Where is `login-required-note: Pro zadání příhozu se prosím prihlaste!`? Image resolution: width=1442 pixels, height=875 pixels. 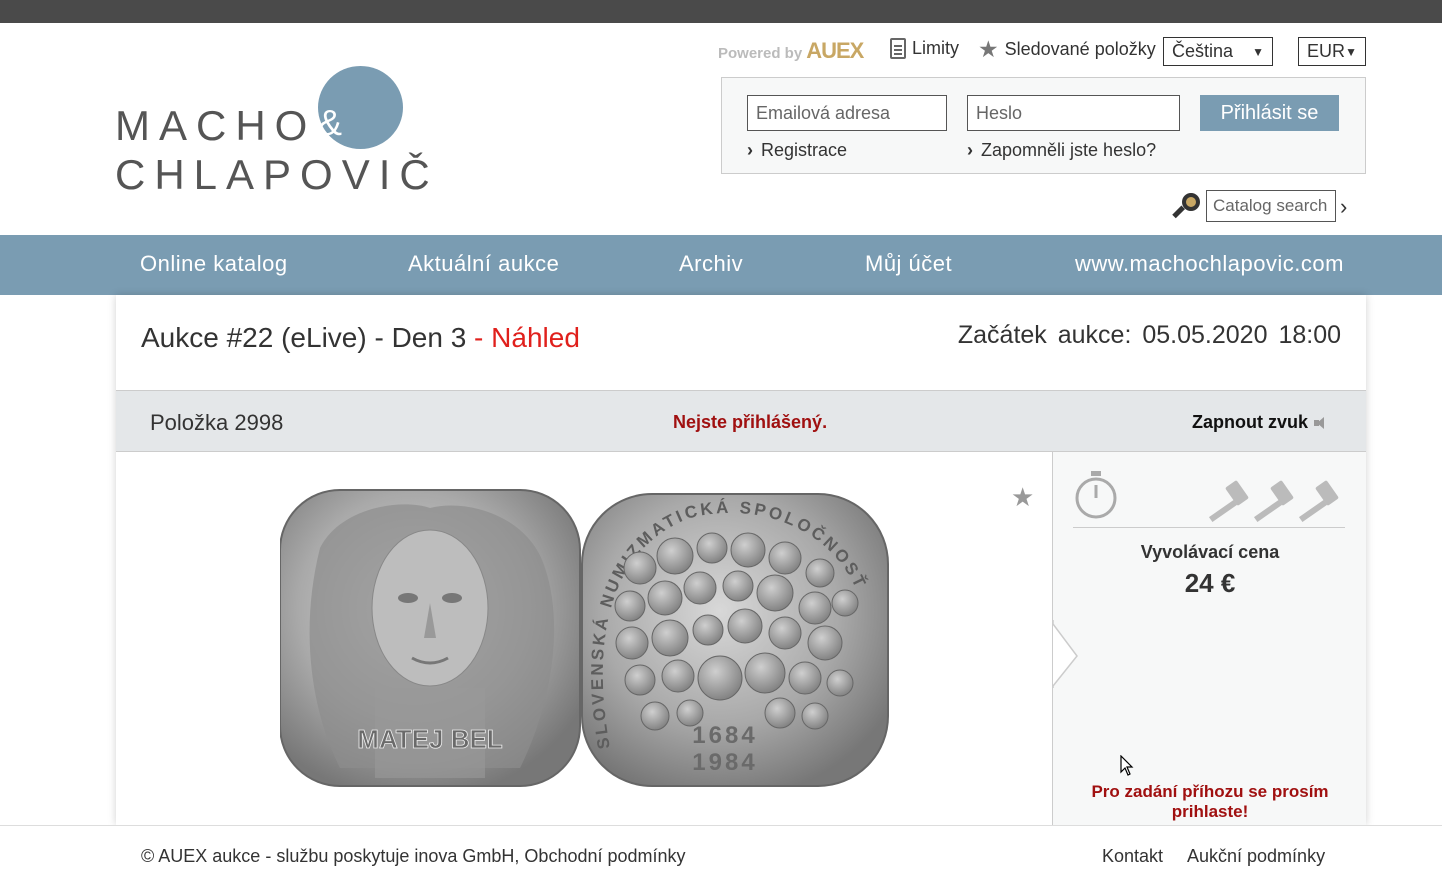
login-required-note: Pro zadání příhozu se prosím prihlaste! is located at coordinates (1210, 801).